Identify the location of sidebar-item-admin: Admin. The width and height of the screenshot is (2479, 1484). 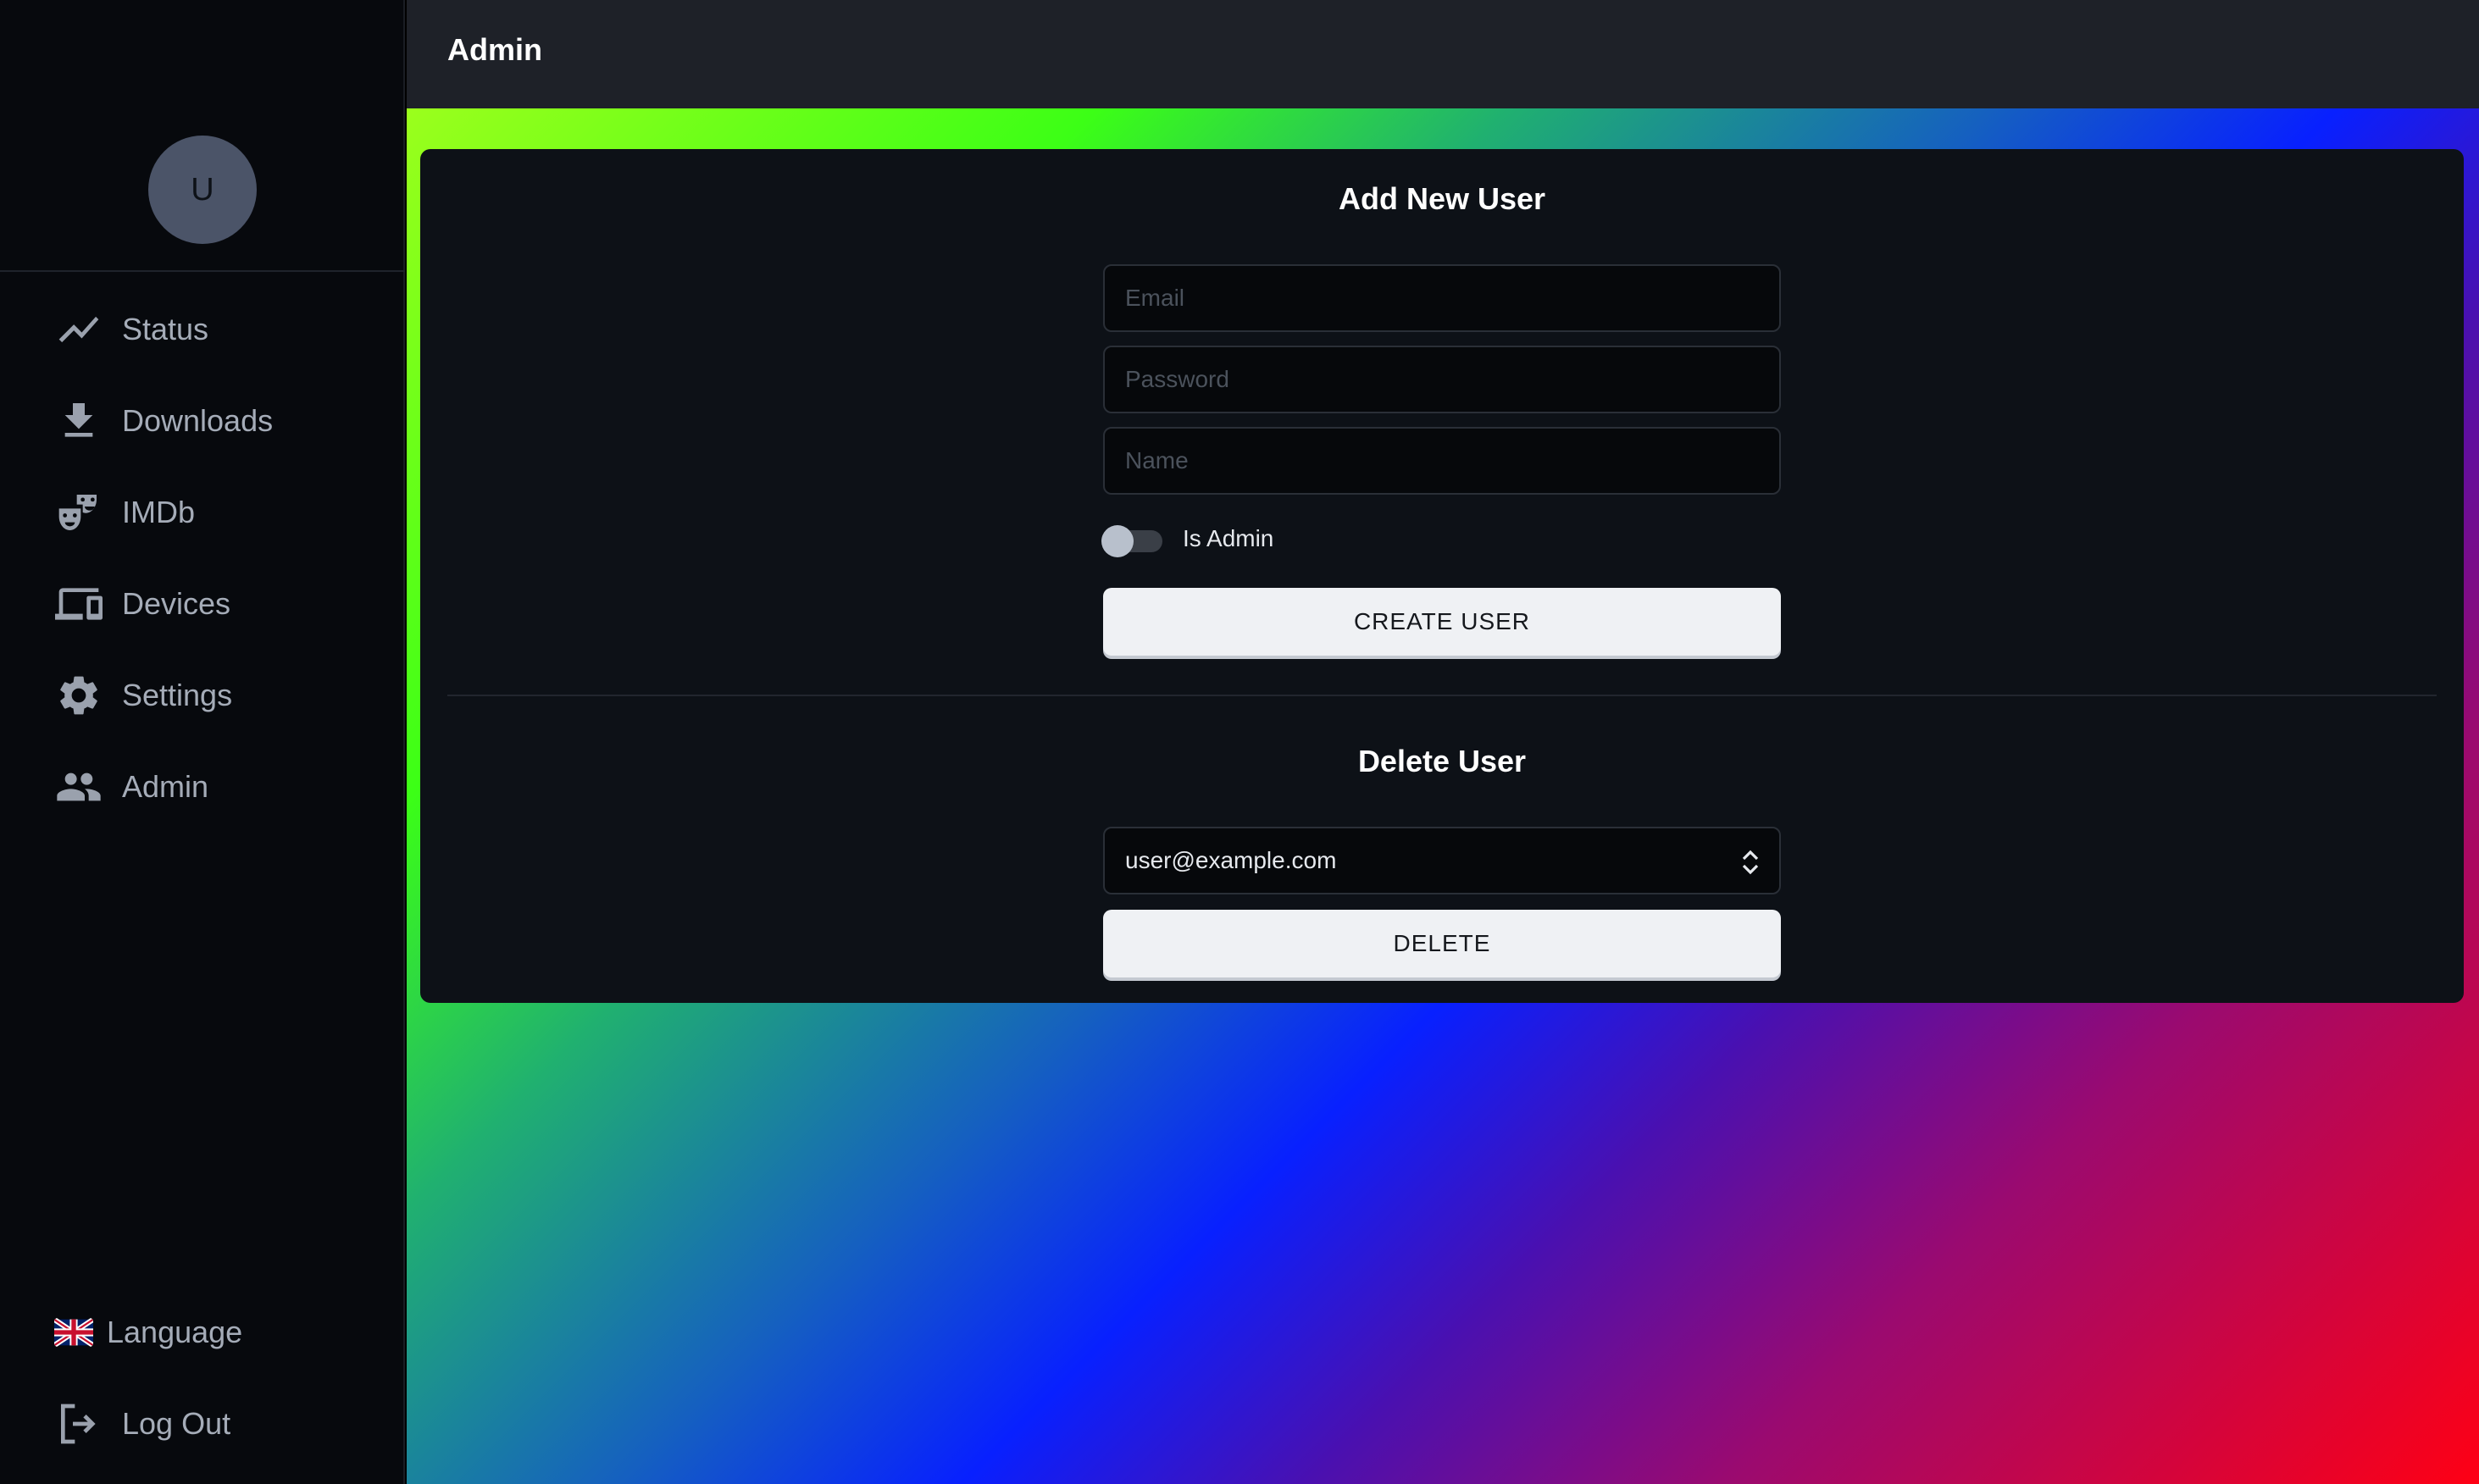
(131, 787).